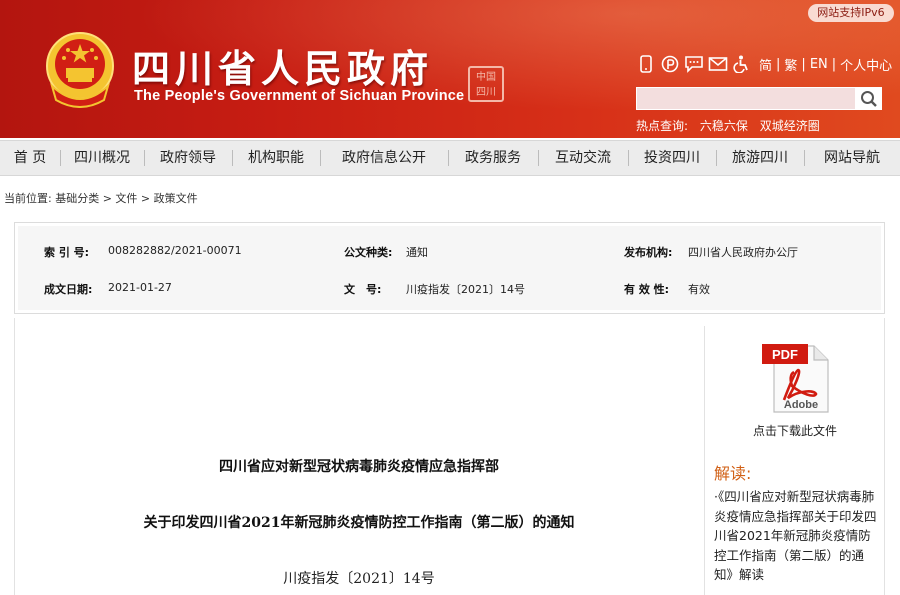  Describe the element at coordinates (866, 64) in the screenshot. I see `personal-center-link: 个人中心` at that location.